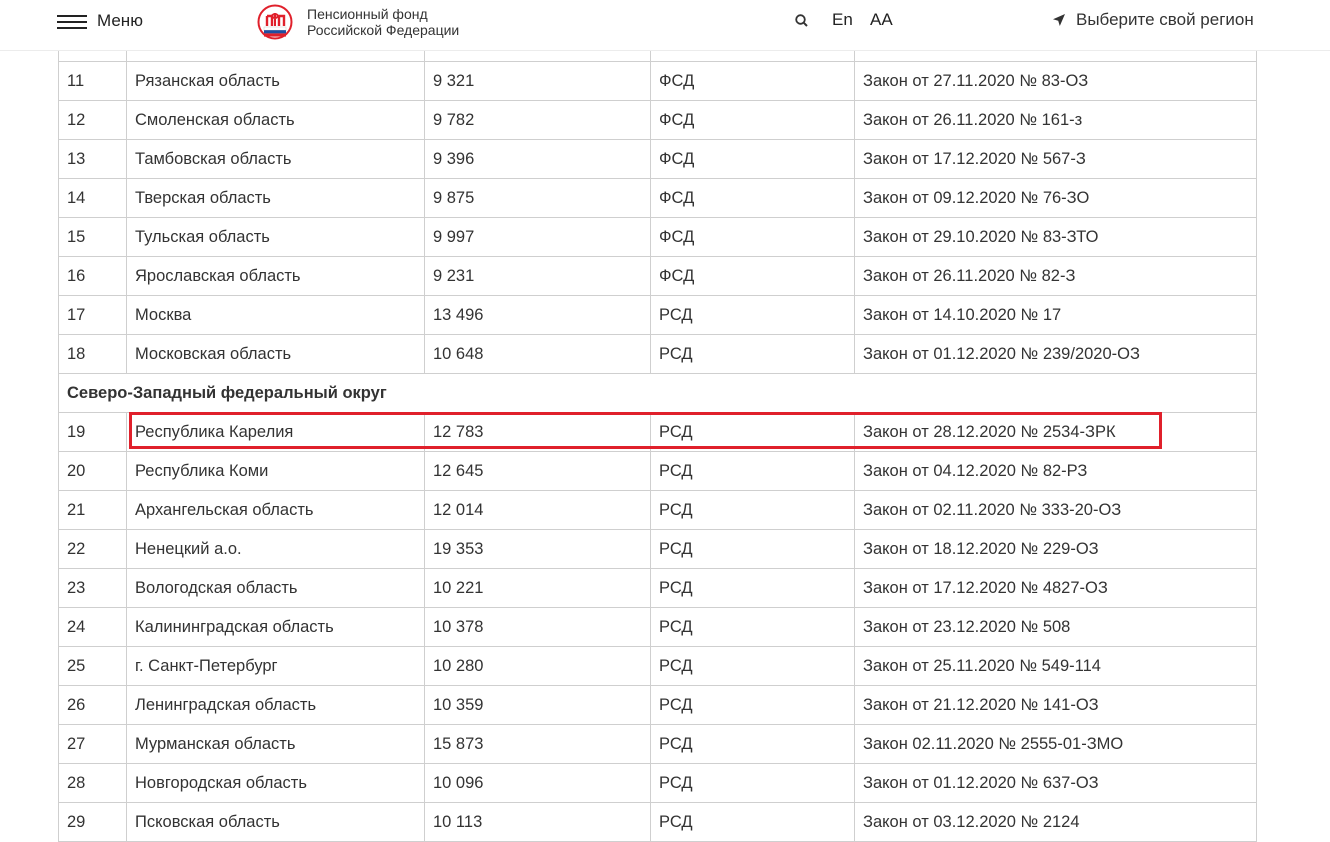 This screenshot has height=842, width=1330. I want to click on row-number-cell: 25, so click(92, 666).